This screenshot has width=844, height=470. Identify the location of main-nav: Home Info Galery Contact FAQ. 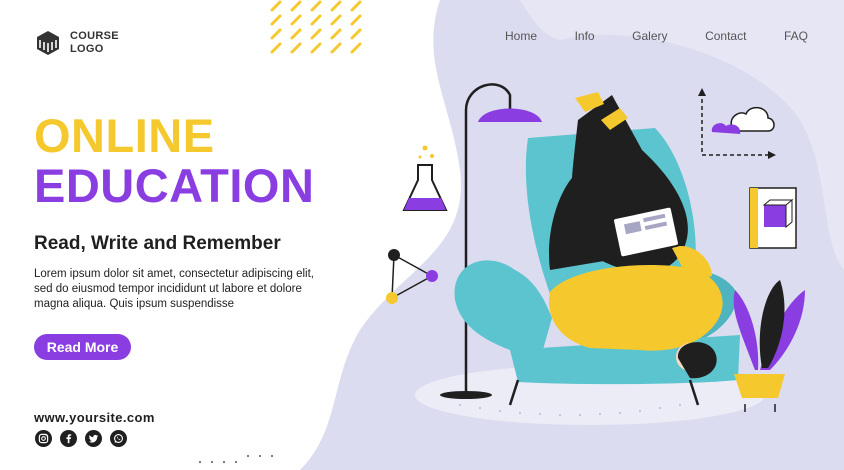
(656, 36).